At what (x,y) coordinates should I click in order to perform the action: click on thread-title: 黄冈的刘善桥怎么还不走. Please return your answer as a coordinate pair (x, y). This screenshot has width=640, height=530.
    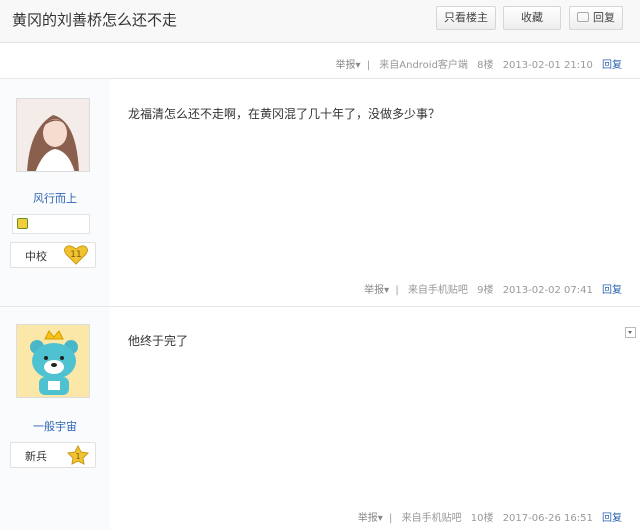
    Looking at the image, I should click on (95, 20).